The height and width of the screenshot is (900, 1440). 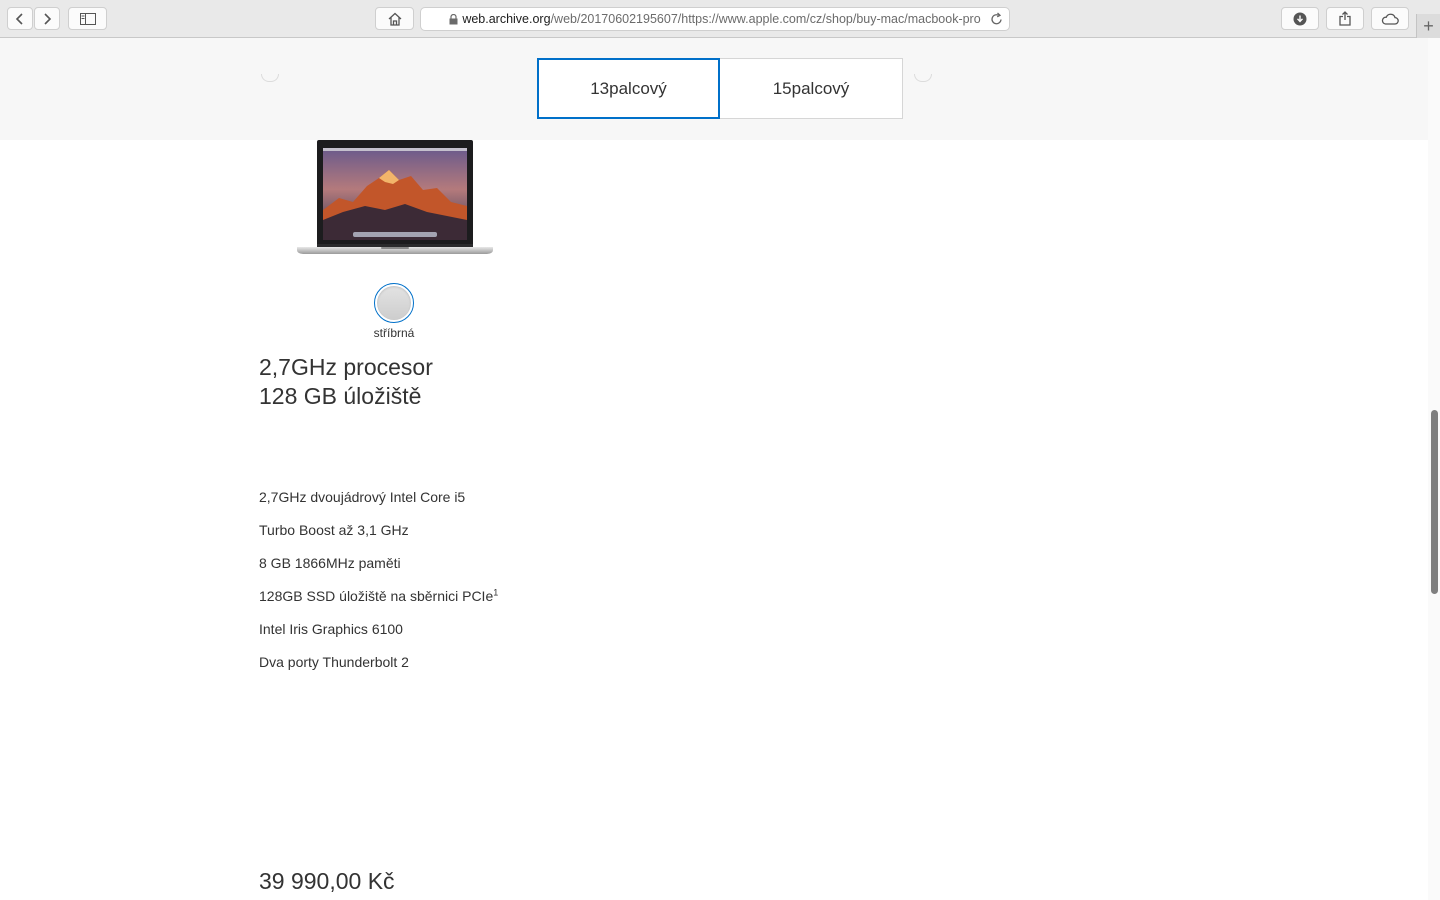 What do you see at coordinates (340, 396) in the screenshot?
I see `headline-storage: 128 GB úložiště` at bounding box center [340, 396].